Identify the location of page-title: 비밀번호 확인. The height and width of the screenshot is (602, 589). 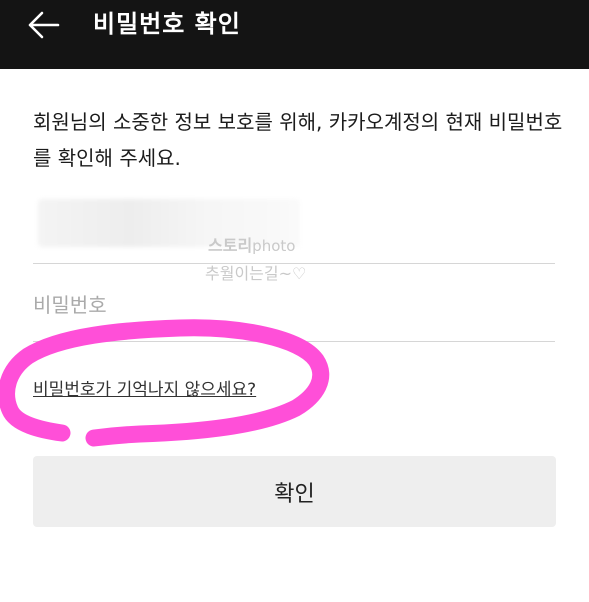
(167, 24).